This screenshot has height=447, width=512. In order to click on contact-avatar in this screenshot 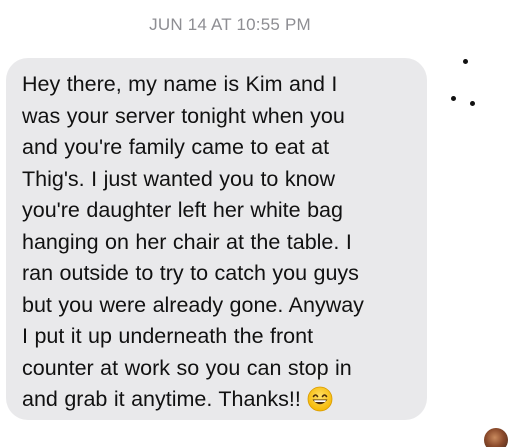, I will do `click(496, 437)`.